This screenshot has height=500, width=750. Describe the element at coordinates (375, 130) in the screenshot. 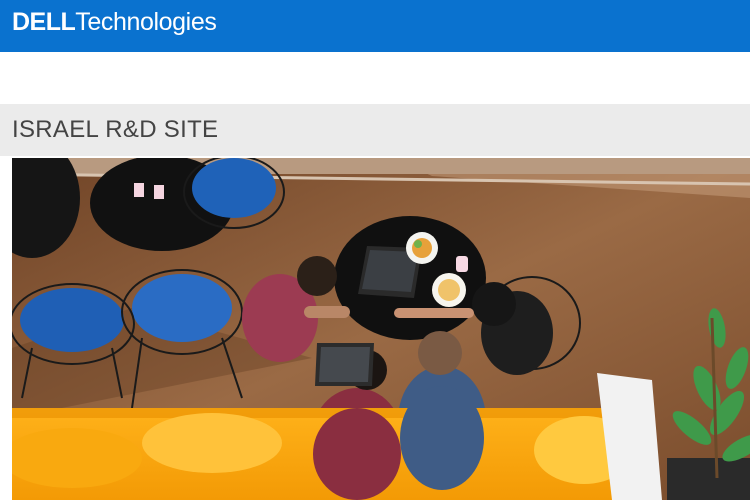

I see `section-title-bar: ISRAEL R&D SITE` at that location.